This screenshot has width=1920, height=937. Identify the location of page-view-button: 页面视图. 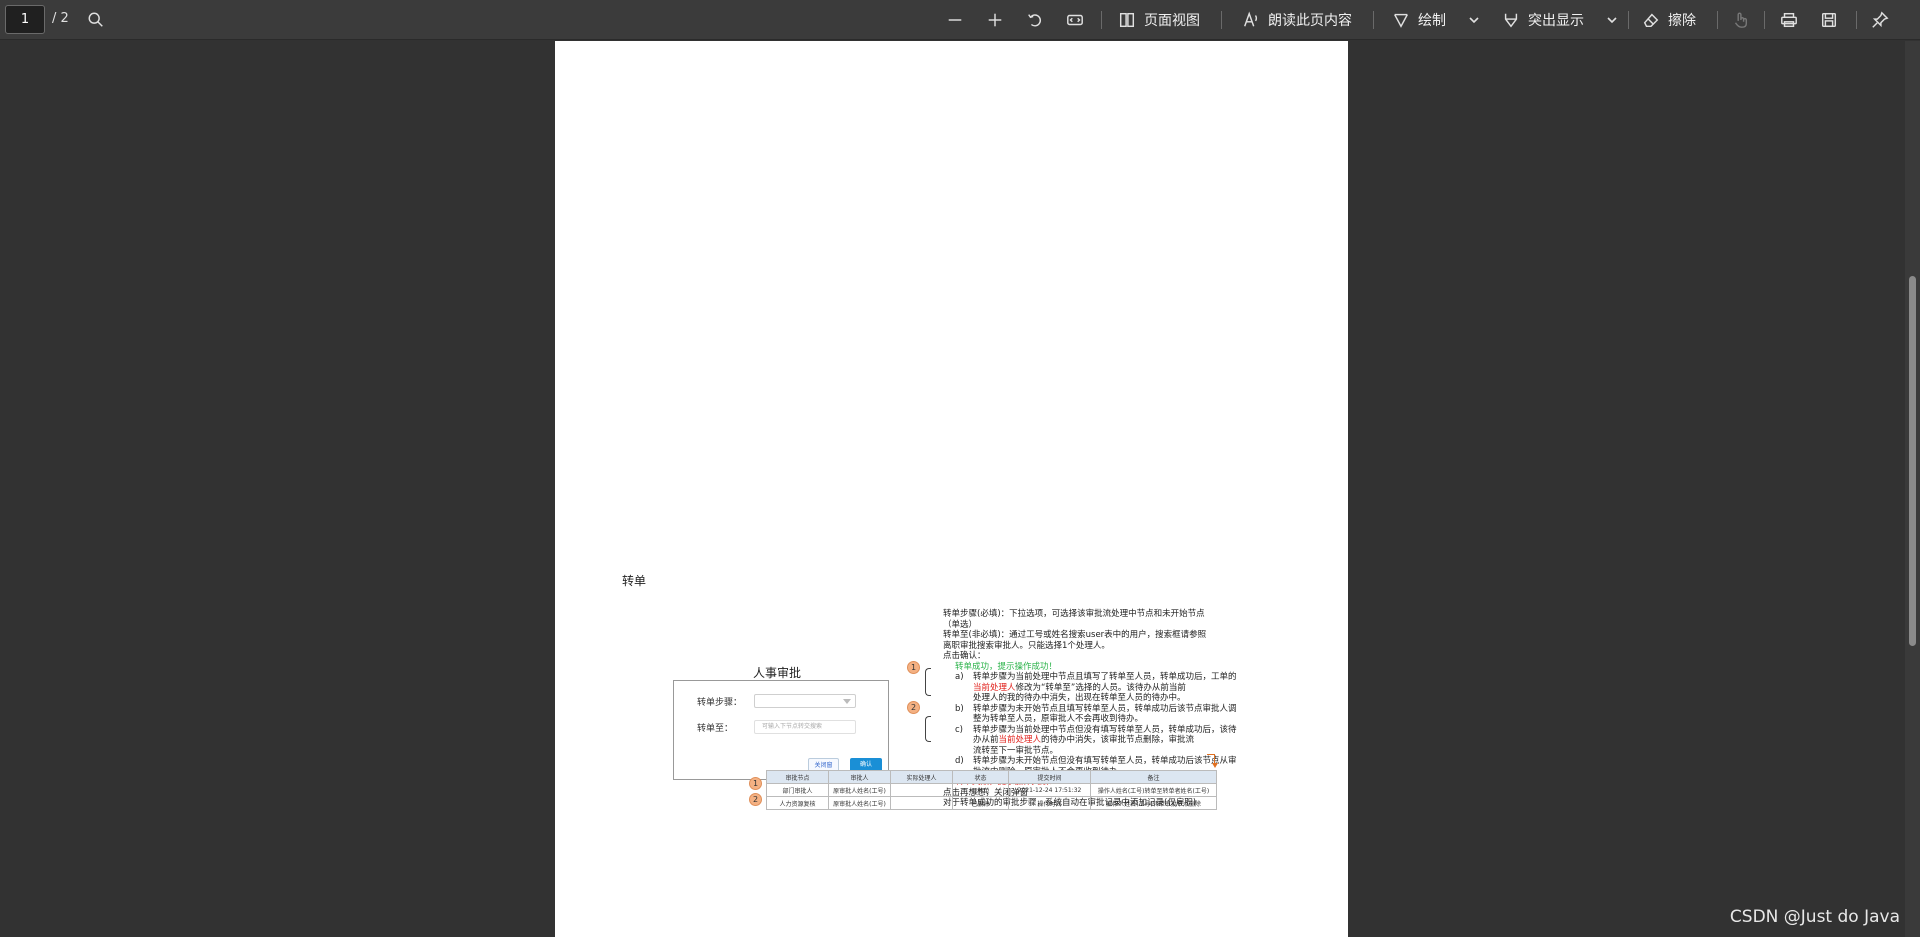
(1159, 20).